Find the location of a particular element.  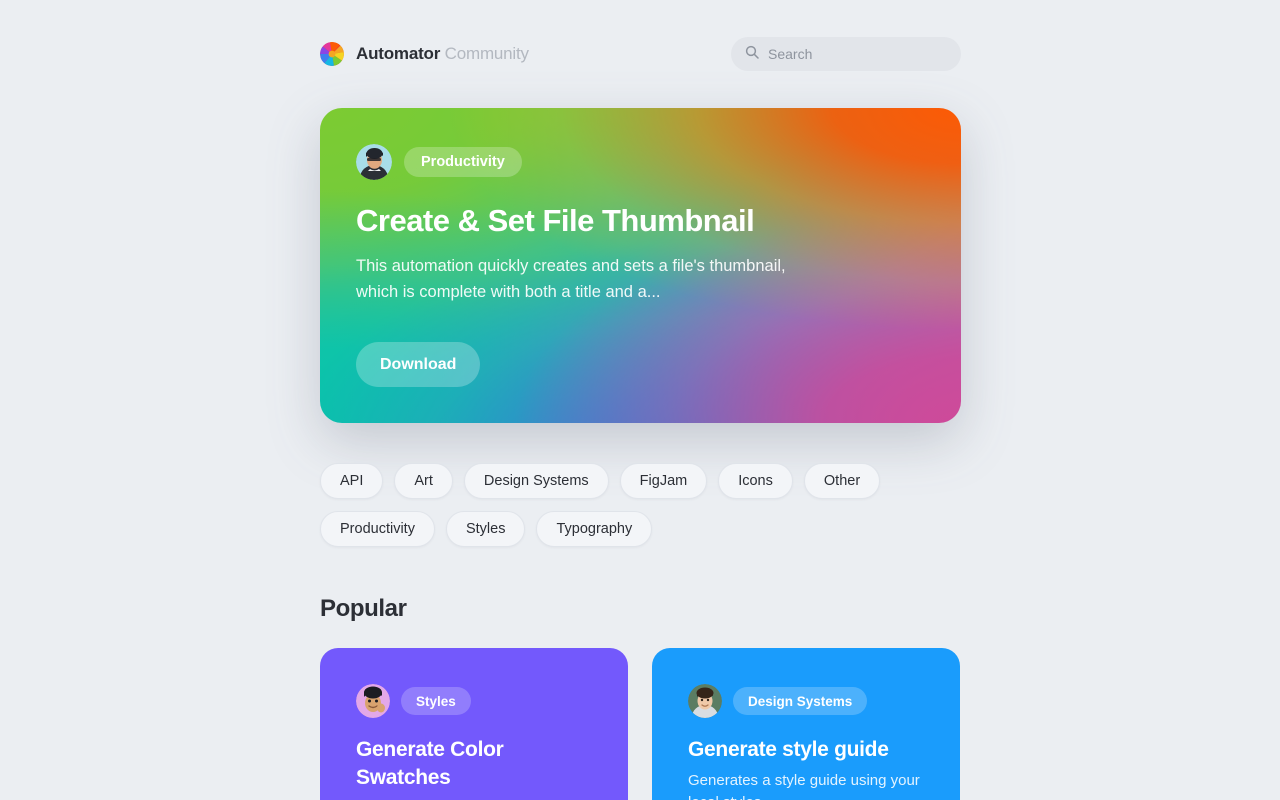

hero-title: Create & Set File Thumbnail is located at coordinates (555, 220).